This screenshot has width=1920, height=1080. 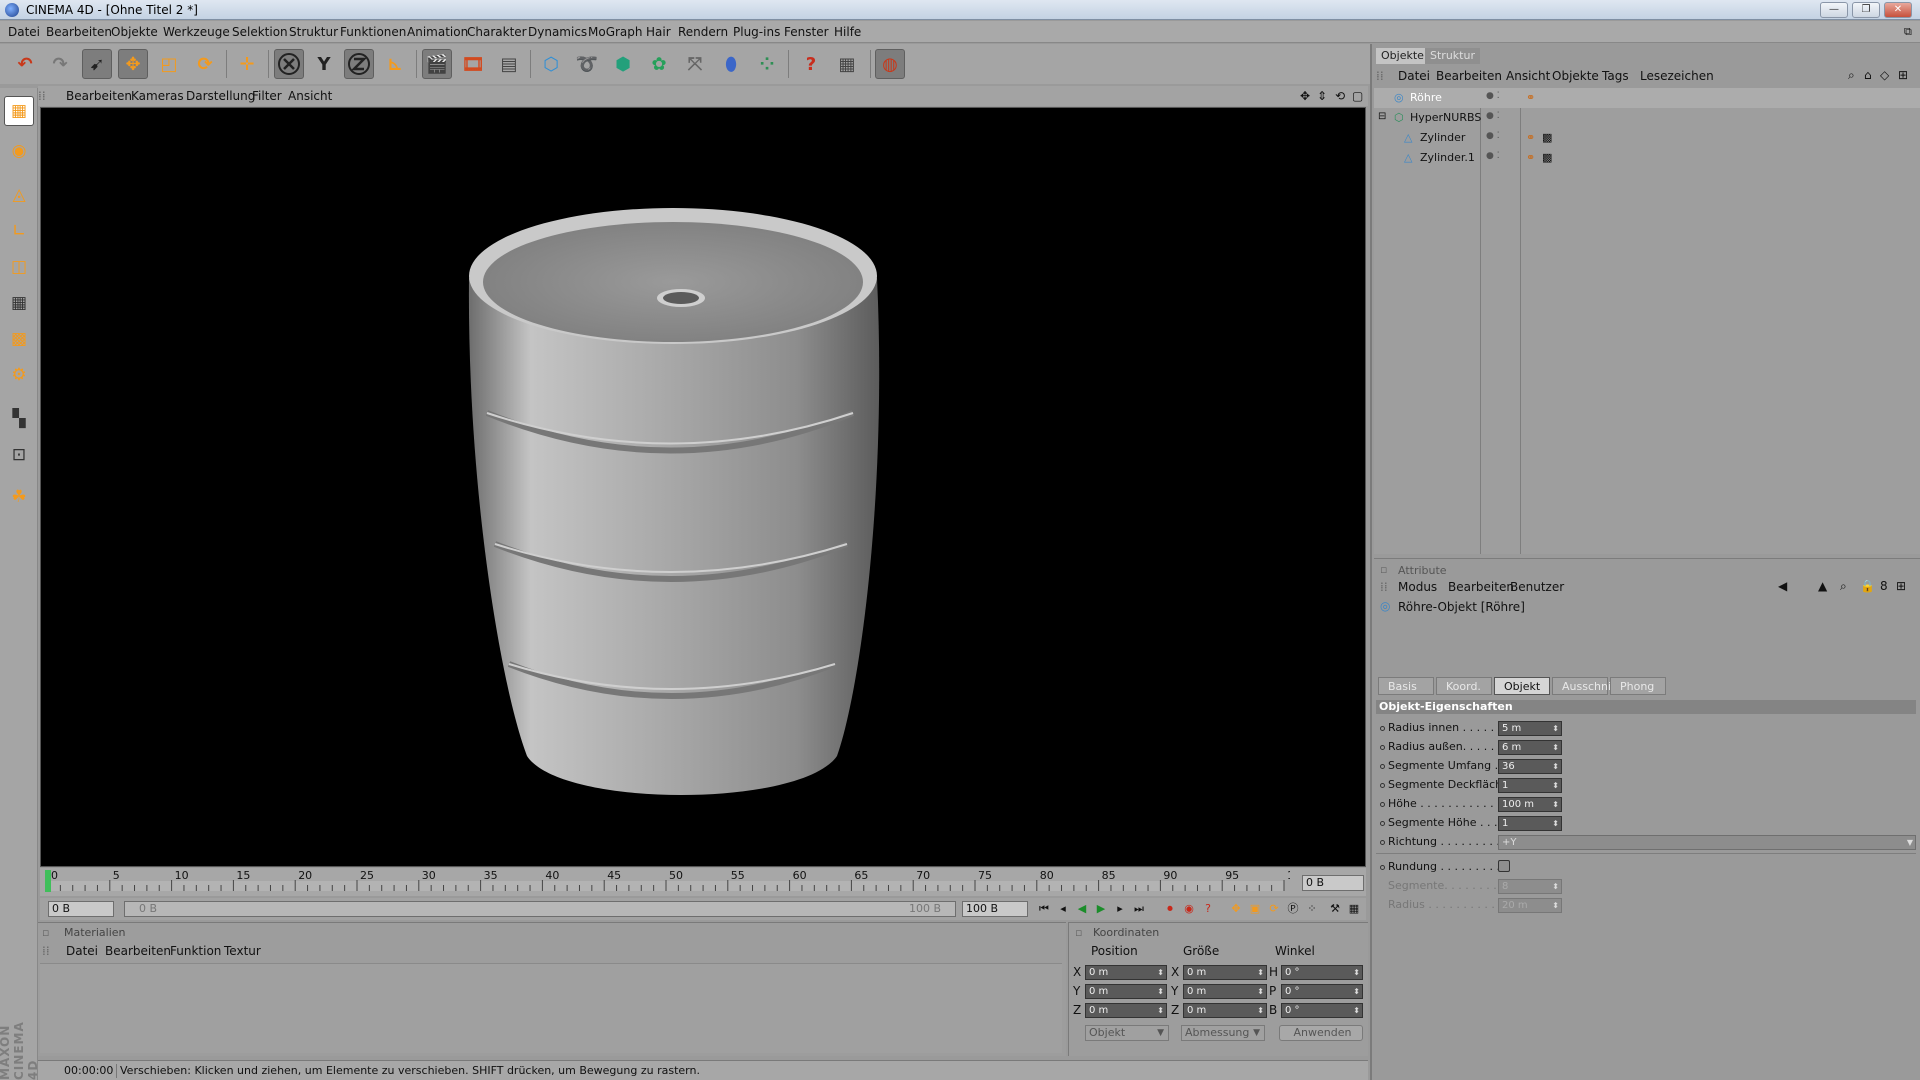 What do you see at coordinates (1322, 991) in the screenshot?
I see `angle-p-field: 0 ° ⬍` at bounding box center [1322, 991].